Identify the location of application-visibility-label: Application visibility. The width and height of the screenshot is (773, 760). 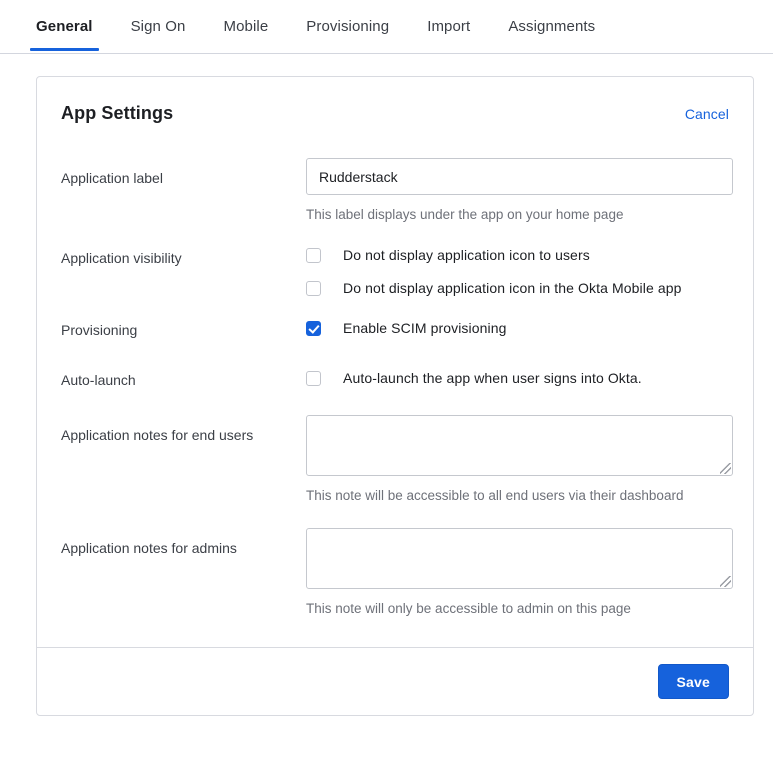
(121, 258).